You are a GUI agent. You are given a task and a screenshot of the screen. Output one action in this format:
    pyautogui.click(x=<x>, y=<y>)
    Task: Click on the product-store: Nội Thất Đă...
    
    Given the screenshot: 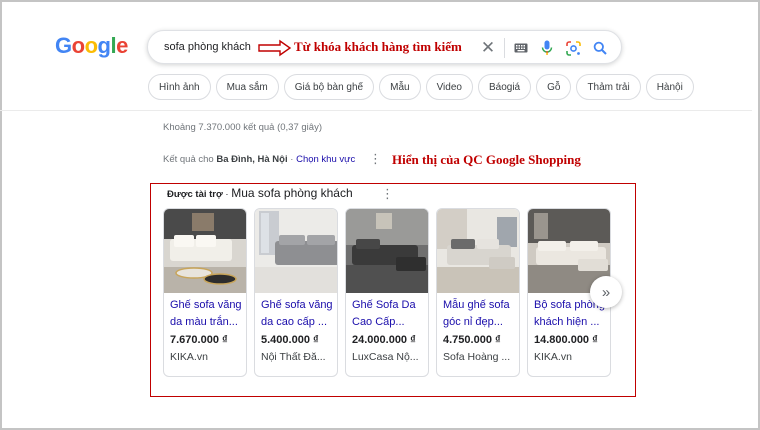 What is the action you would take?
    pyautogui.click(x=293, y=357)
    